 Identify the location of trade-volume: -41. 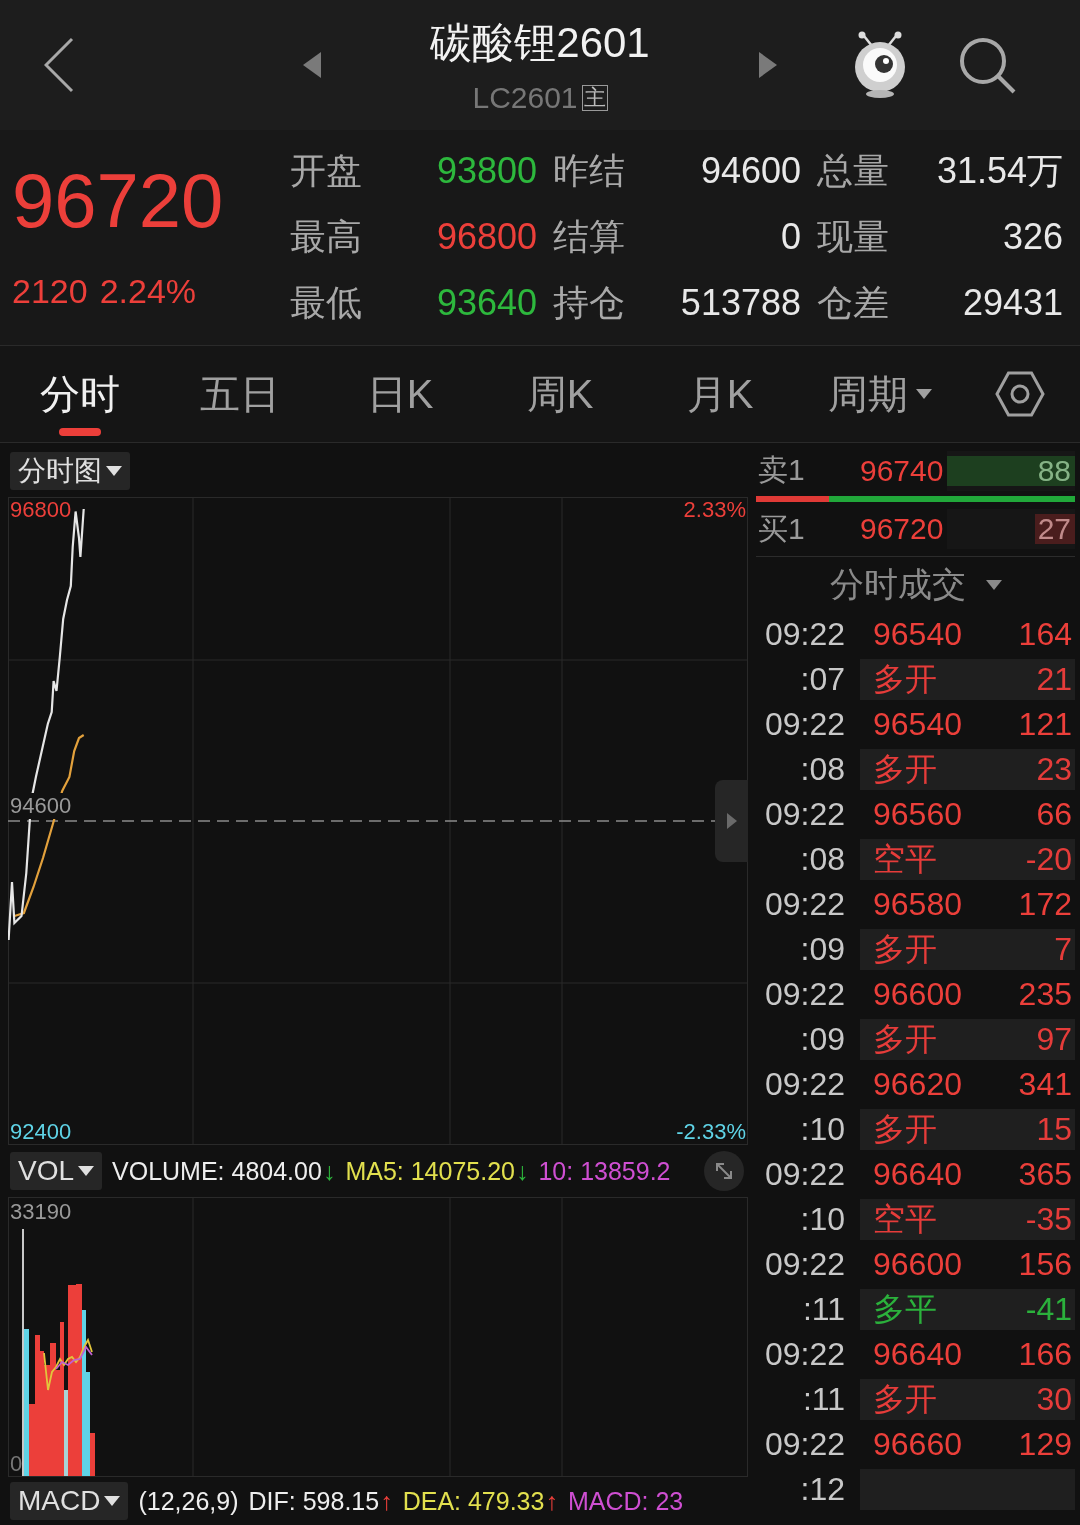
(1048, 1309).